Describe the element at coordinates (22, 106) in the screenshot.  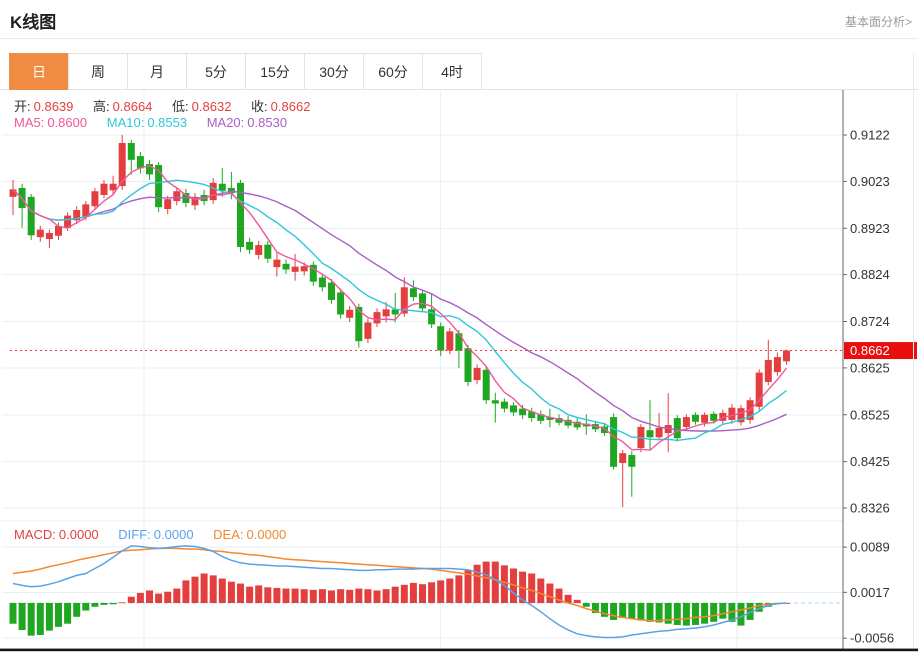
I see `open-label: 开:` at that location.